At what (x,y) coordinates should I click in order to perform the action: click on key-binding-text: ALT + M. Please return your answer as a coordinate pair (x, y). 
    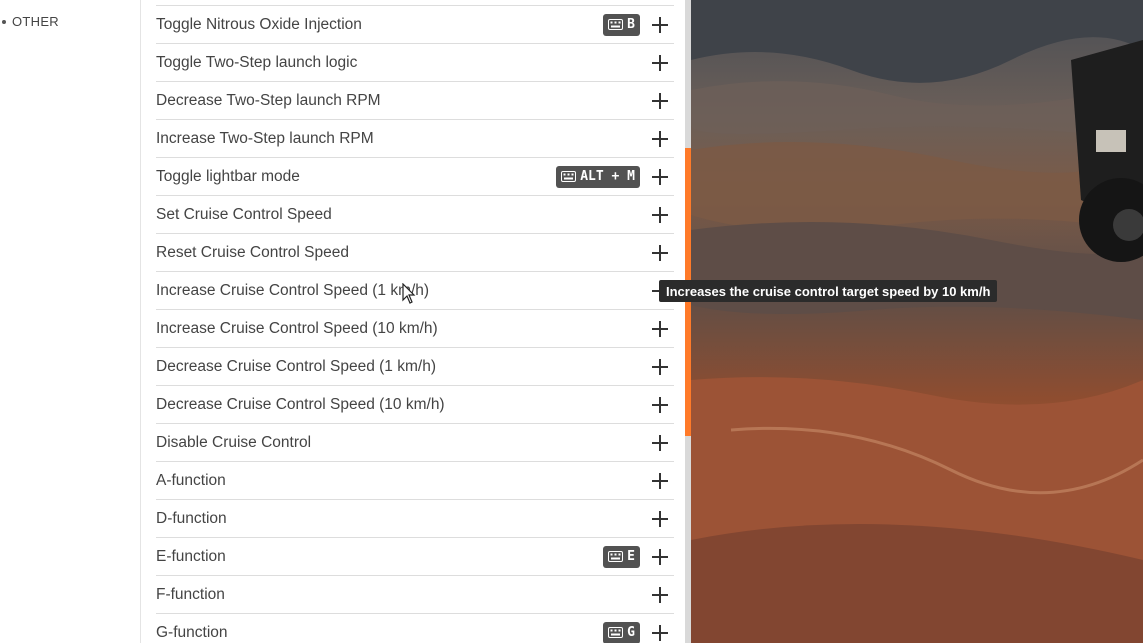
    Looking at the image, I should click on (607, 176).